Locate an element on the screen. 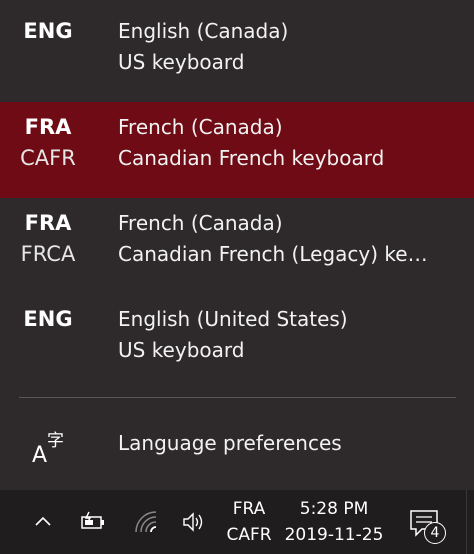 This screenshot has width=474, height=554. battery-charging-icon is located at coordinates (93, 522).